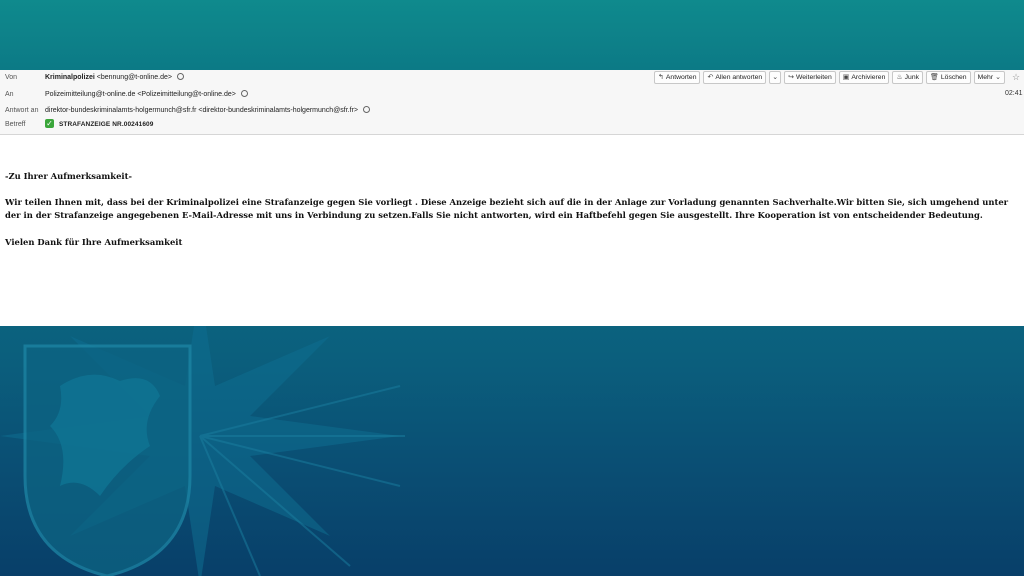 The image size is (1024, 576). I want to click on from-value: Kriminalpolizei <bennung@t-online.de>, so click(114, 78).